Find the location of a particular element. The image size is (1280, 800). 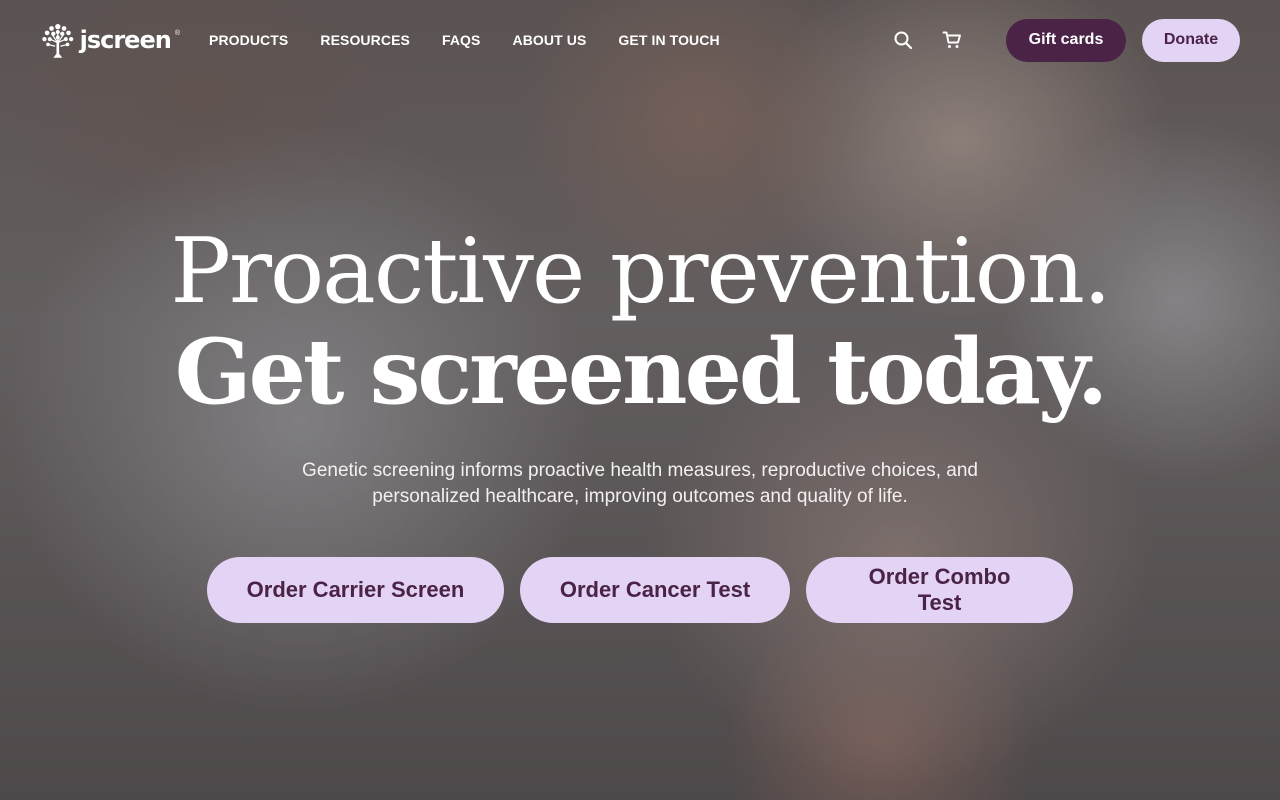

tree-icon is located at coordinates (58, 40).